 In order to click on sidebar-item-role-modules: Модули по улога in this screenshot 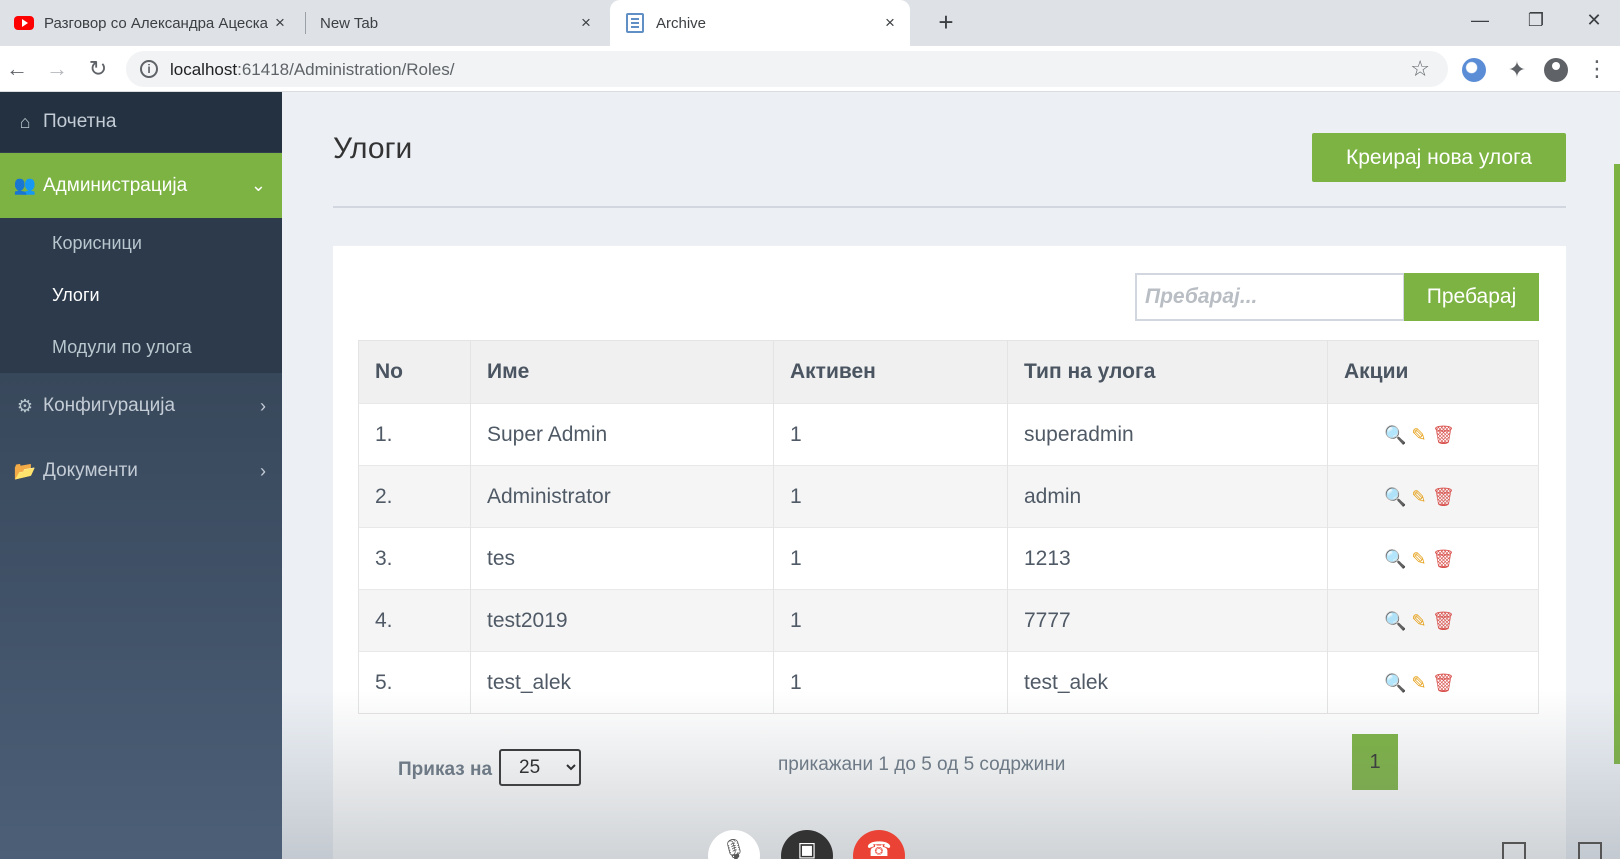, I will do `click(122, 347)`.